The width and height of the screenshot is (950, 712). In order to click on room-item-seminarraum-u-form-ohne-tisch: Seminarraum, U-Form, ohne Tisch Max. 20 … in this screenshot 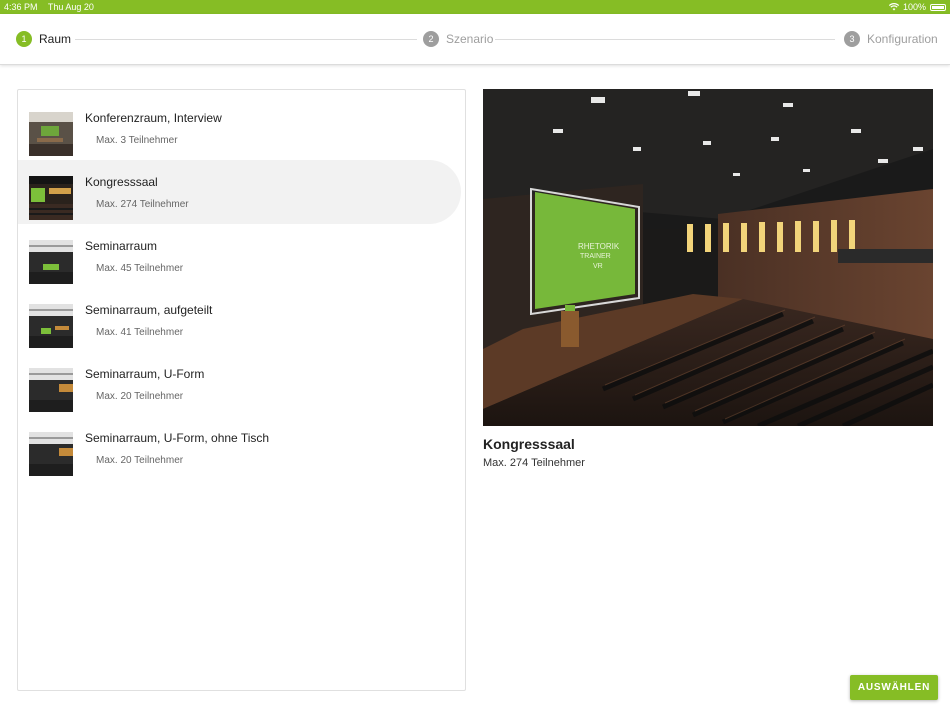, I will do `click(239, 448)`.